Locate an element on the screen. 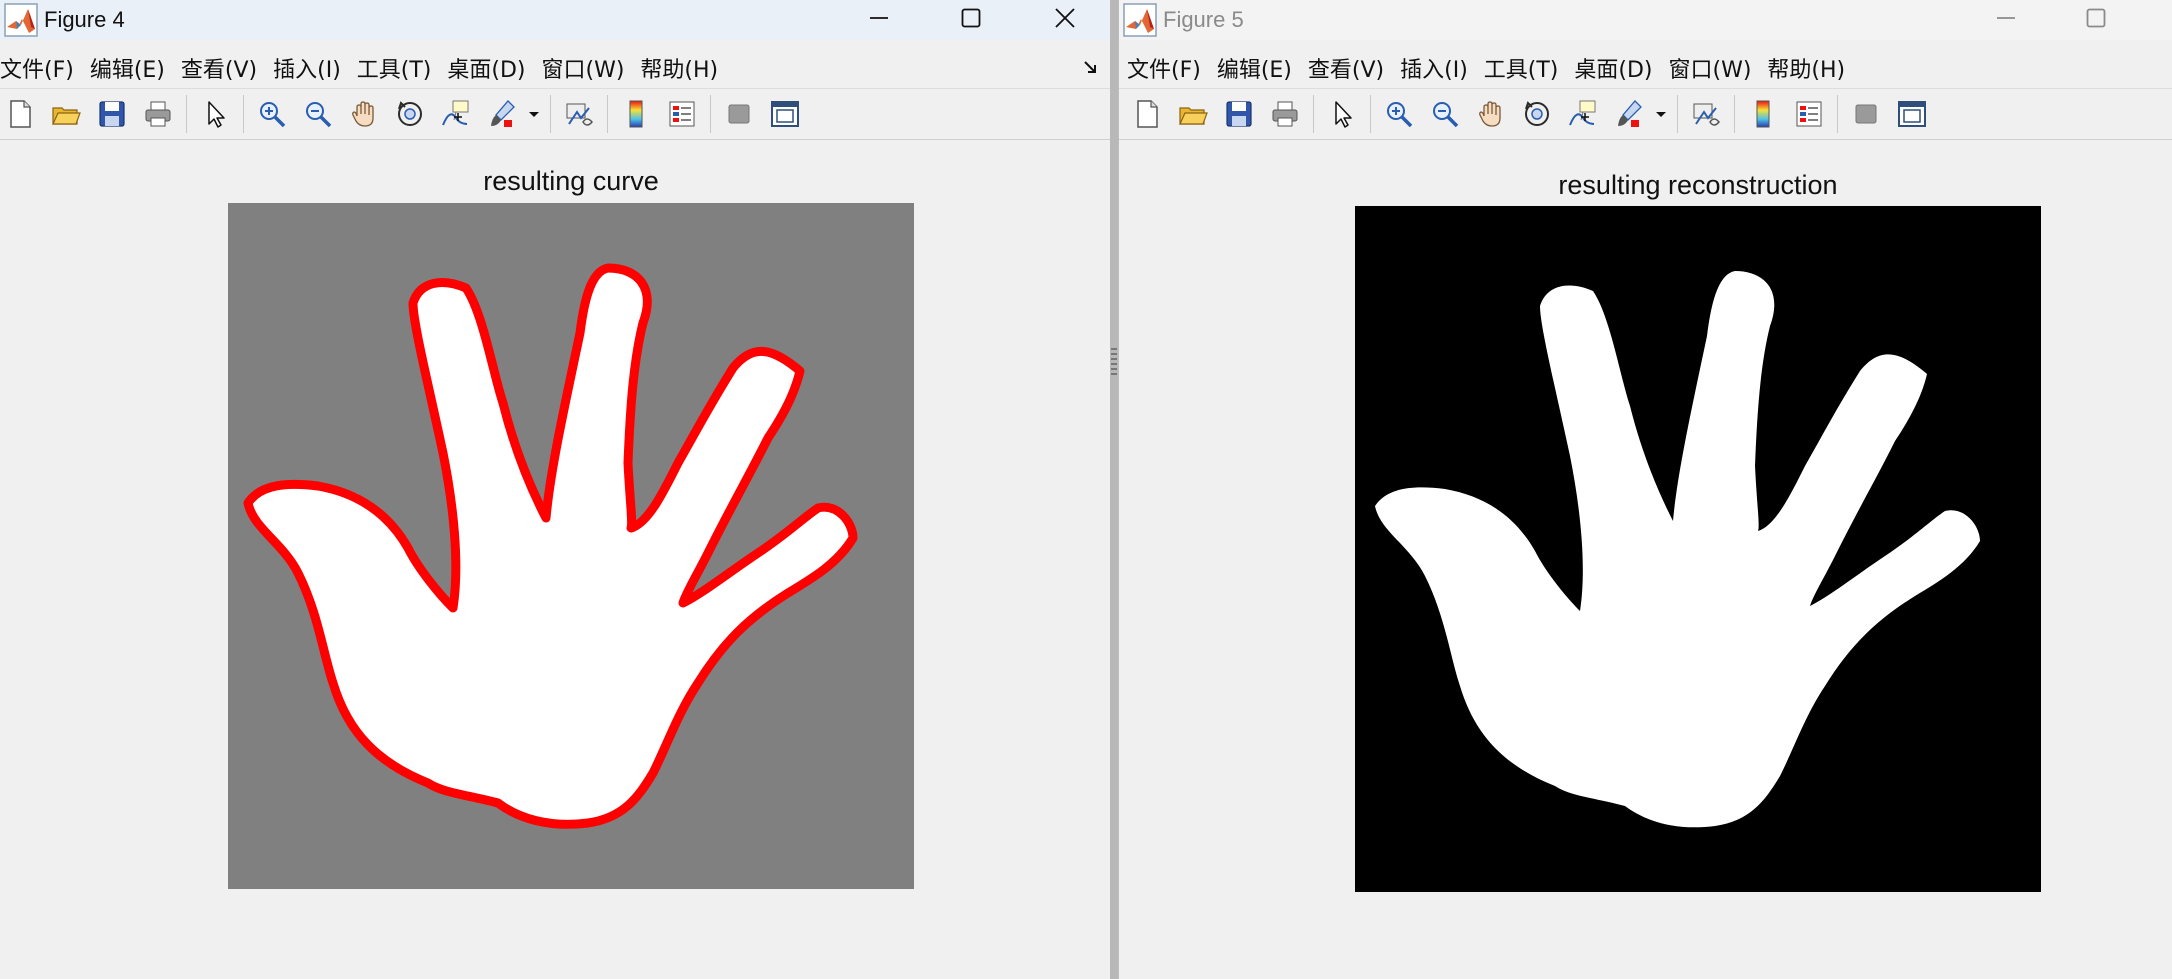  link-plot-icon is located at coordinates (579, 114).